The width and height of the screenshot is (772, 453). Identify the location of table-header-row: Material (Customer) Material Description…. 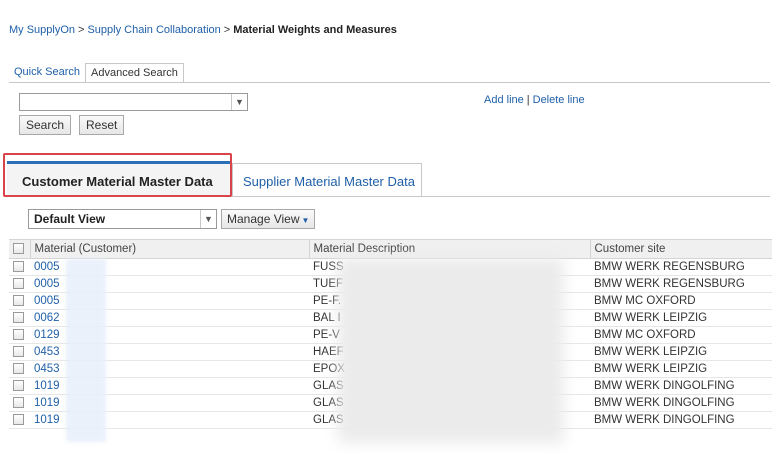
(390, 249).